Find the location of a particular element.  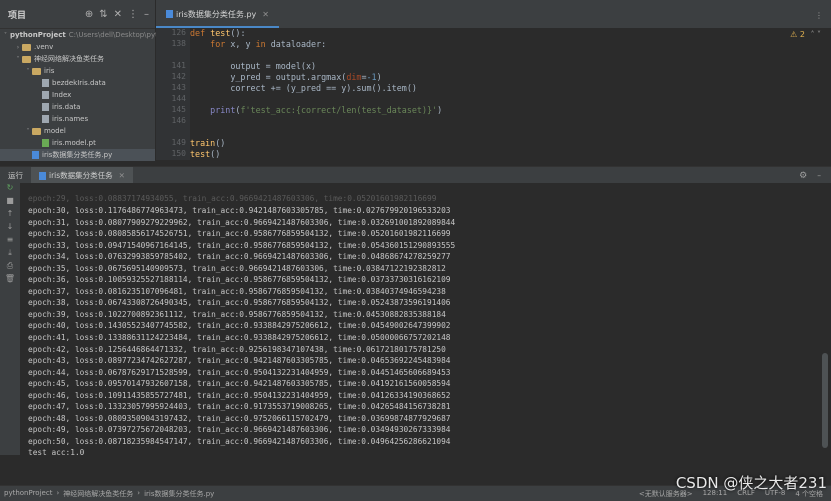

tree-item: › .venv is located at coordinates (77, 47).